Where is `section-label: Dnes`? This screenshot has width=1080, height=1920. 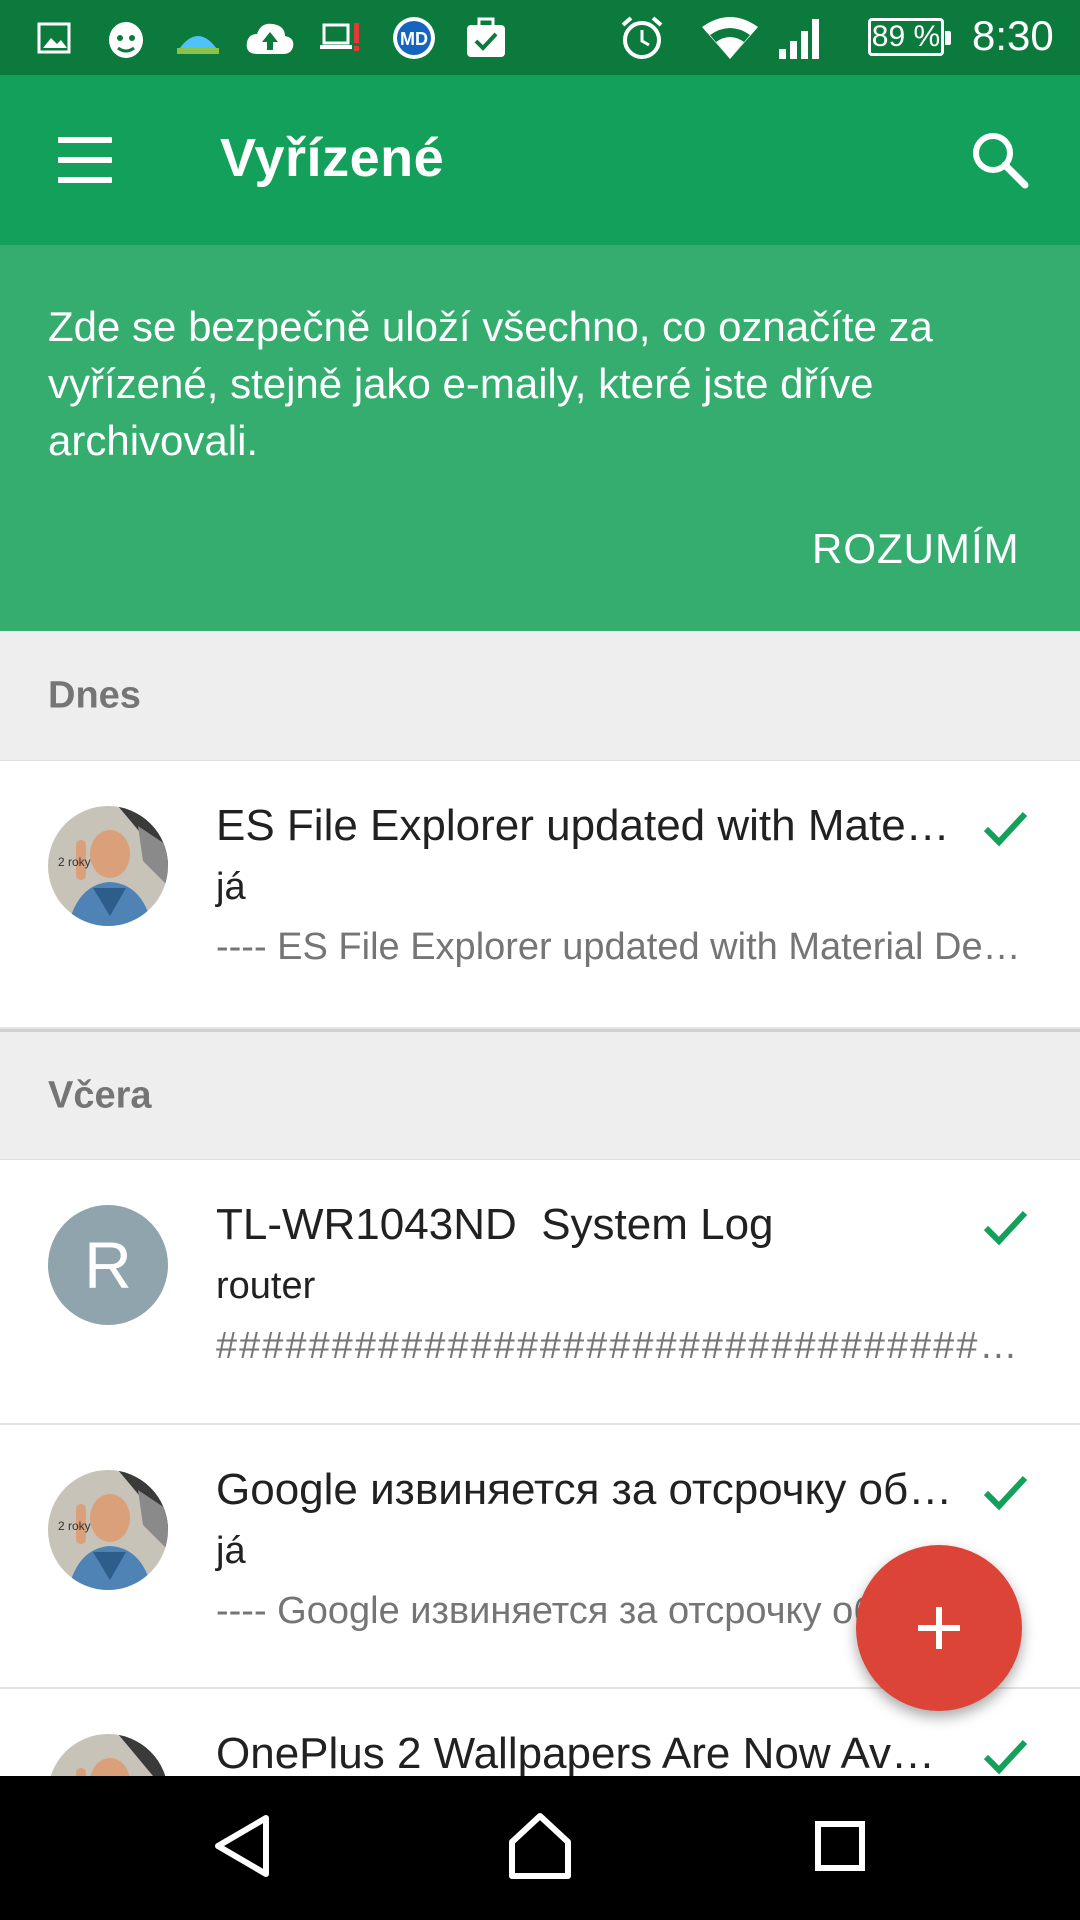 section-label: Dnes is located at coordinates (94, 695).